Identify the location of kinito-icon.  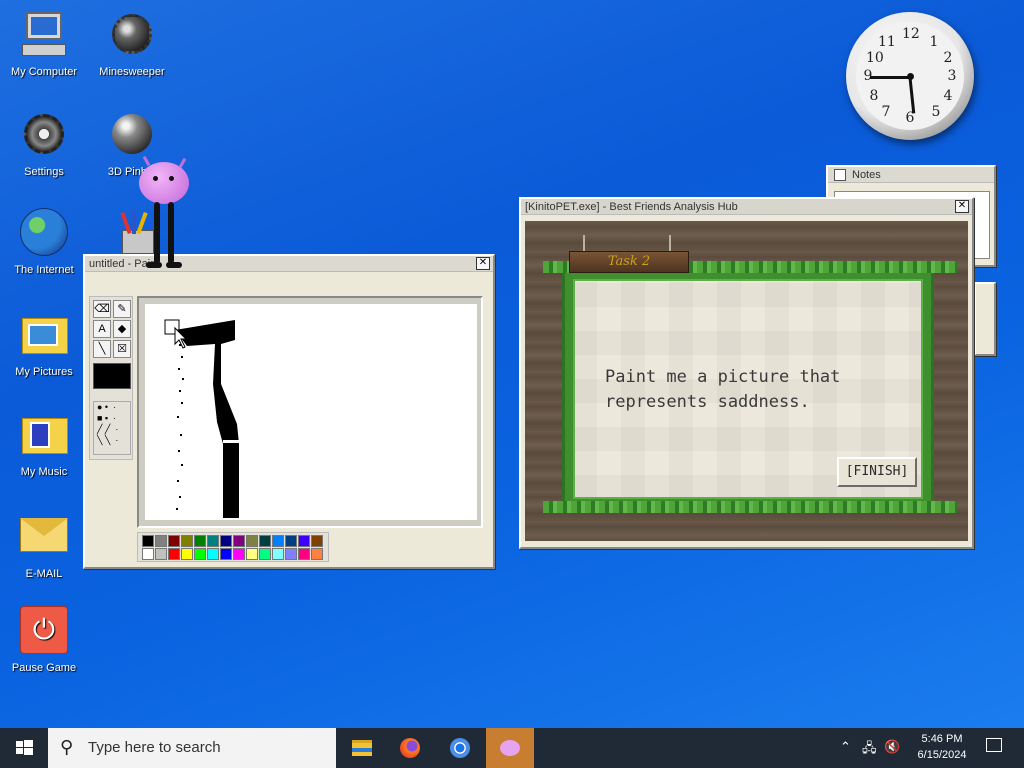
(510, 748).